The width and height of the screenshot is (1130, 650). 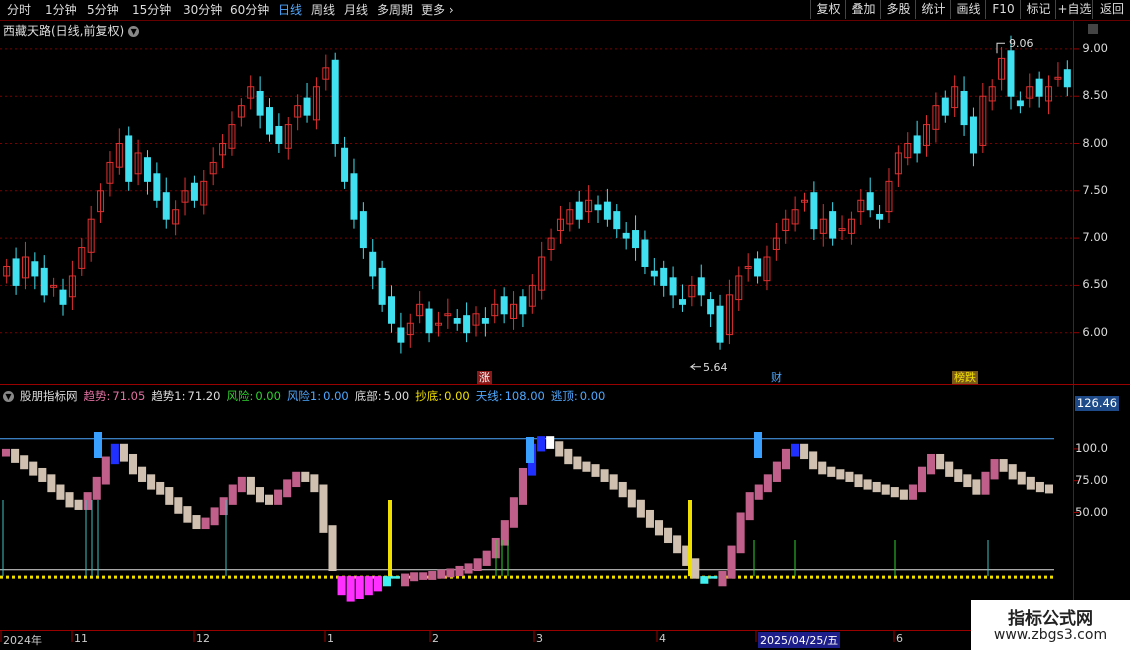 I want to click on indicator-axis-label: 75.00, so click(x=1091, y=479).